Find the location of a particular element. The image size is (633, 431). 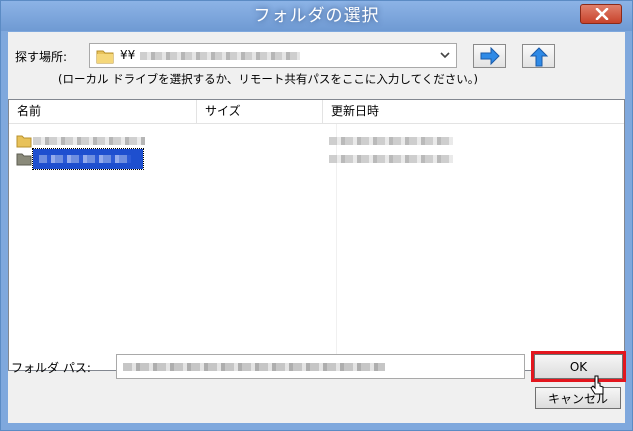

ok-button: OK is located at coordinates (578, 366).